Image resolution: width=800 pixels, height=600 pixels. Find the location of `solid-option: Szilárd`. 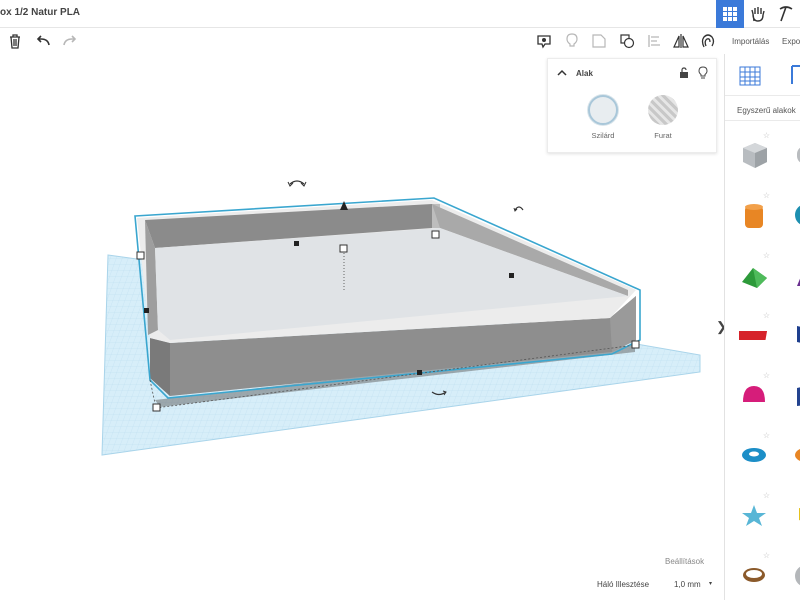

solid-option: Szilárd is located at coordinates (603, 117).